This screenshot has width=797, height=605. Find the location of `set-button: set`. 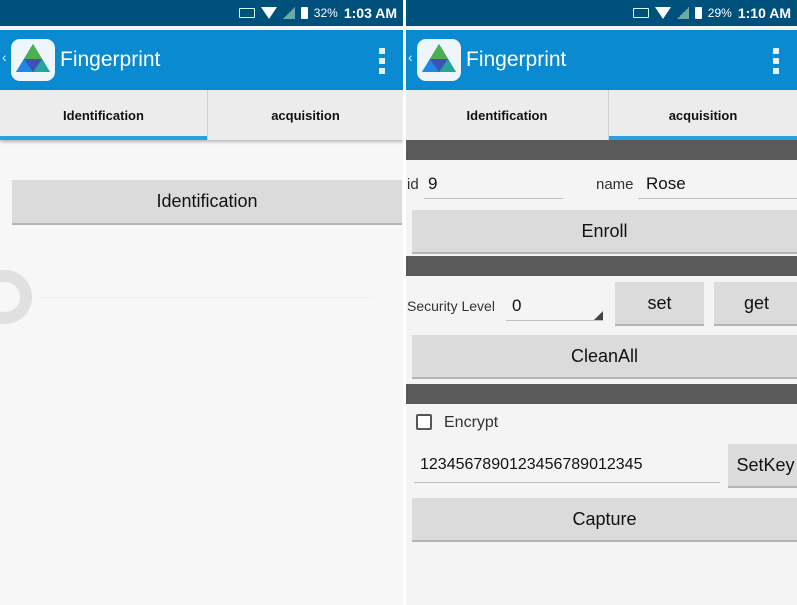

set-button: set is located at coordinates (659, 304).